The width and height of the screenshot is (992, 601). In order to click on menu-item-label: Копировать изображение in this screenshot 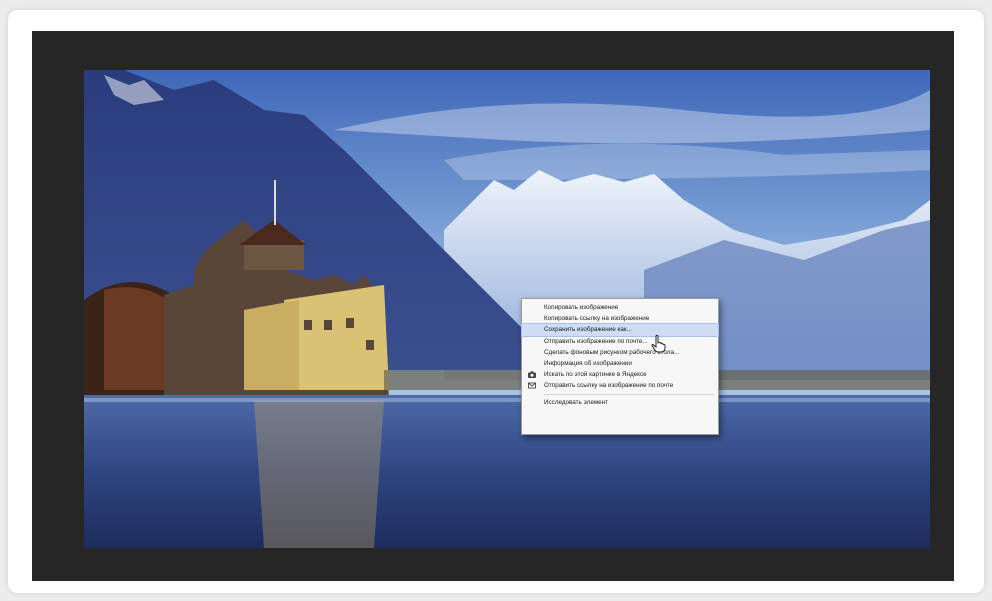, I will do `click(581, 307)`.